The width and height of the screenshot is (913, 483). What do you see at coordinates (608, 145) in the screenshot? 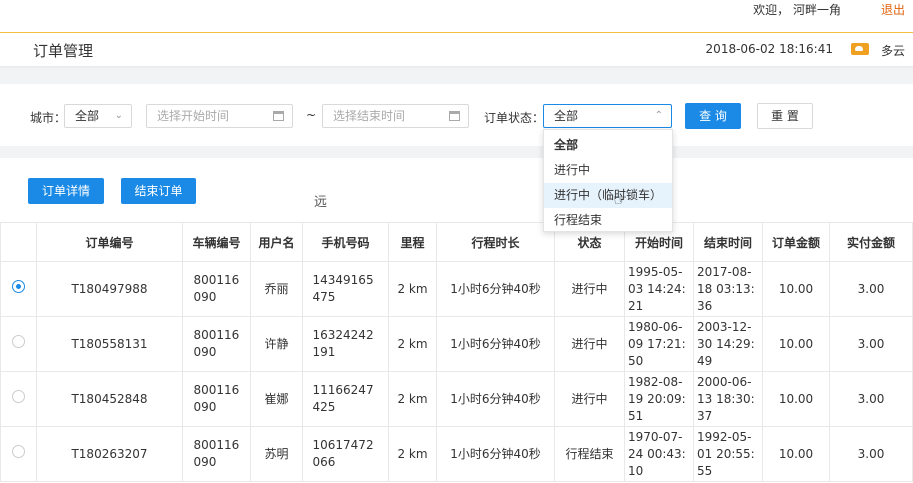
I see `dropdown-option-all: 全部` at bounding box center [608, 145].